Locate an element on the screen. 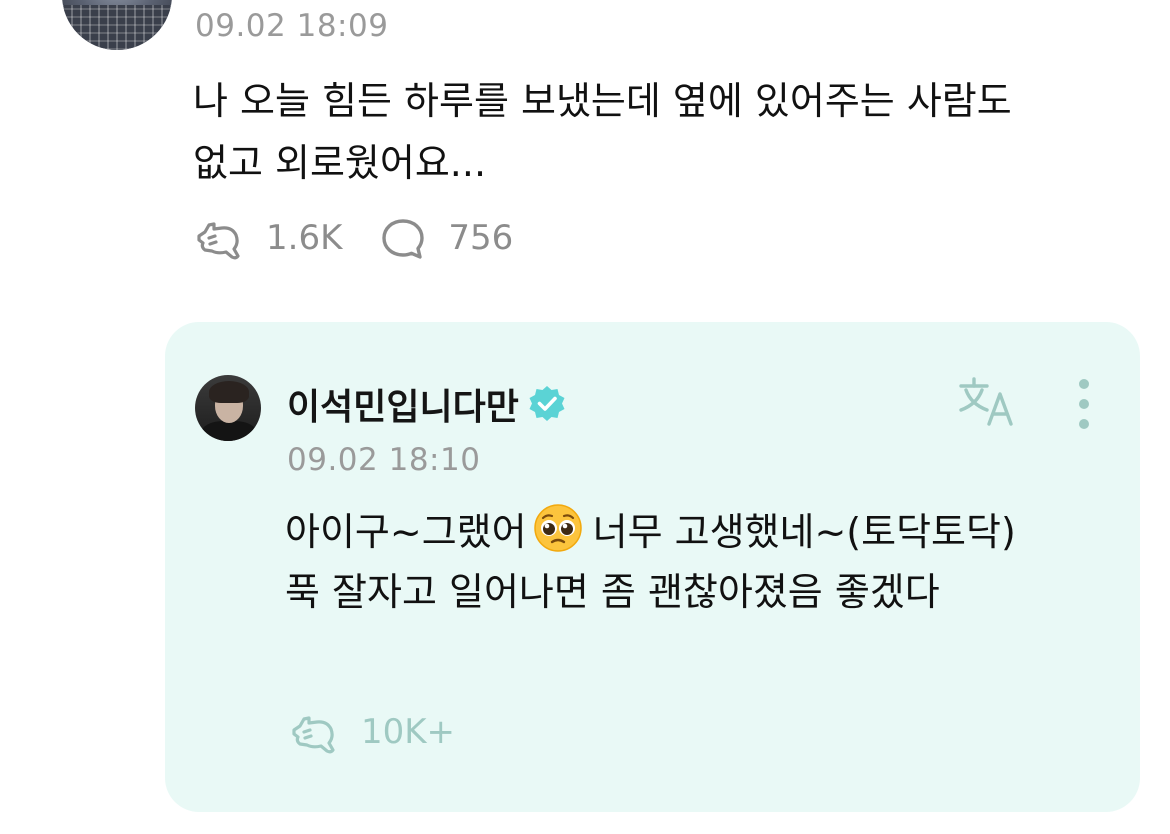 The width and height of the screenshot is (1170, 834). like-button: 10K+ is located at coordinates (371, 732).